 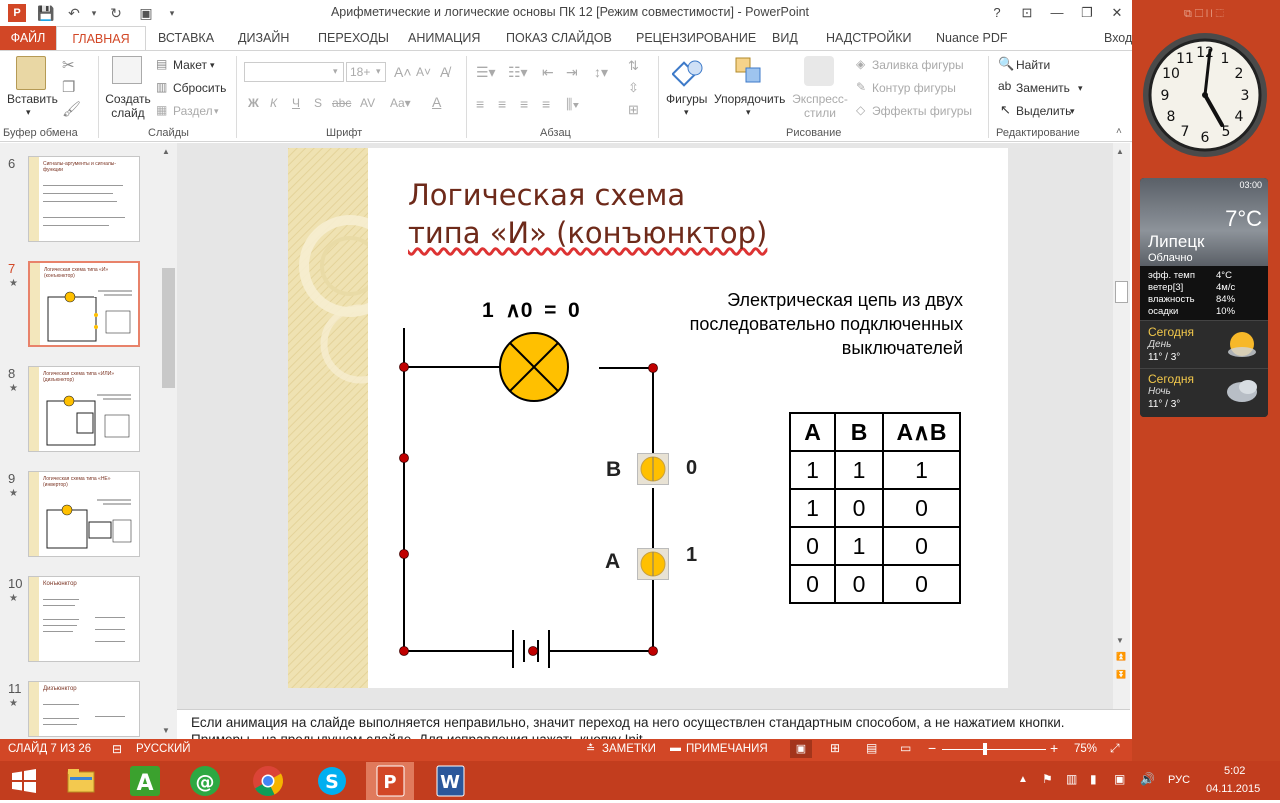 What do you see at coordinates (748, 112) in the screenshot?
I see `arrange-dropdown-icon: ▾` at bounding box center [748, 112].